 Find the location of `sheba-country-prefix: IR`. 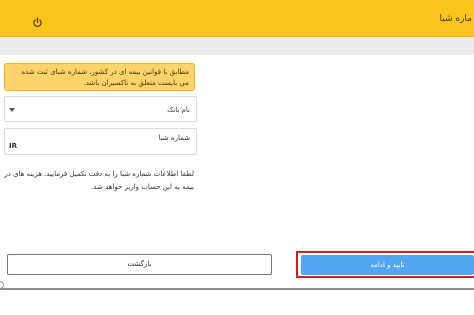

sheba-country-prefix: IR is located at coordinates (13, 146).